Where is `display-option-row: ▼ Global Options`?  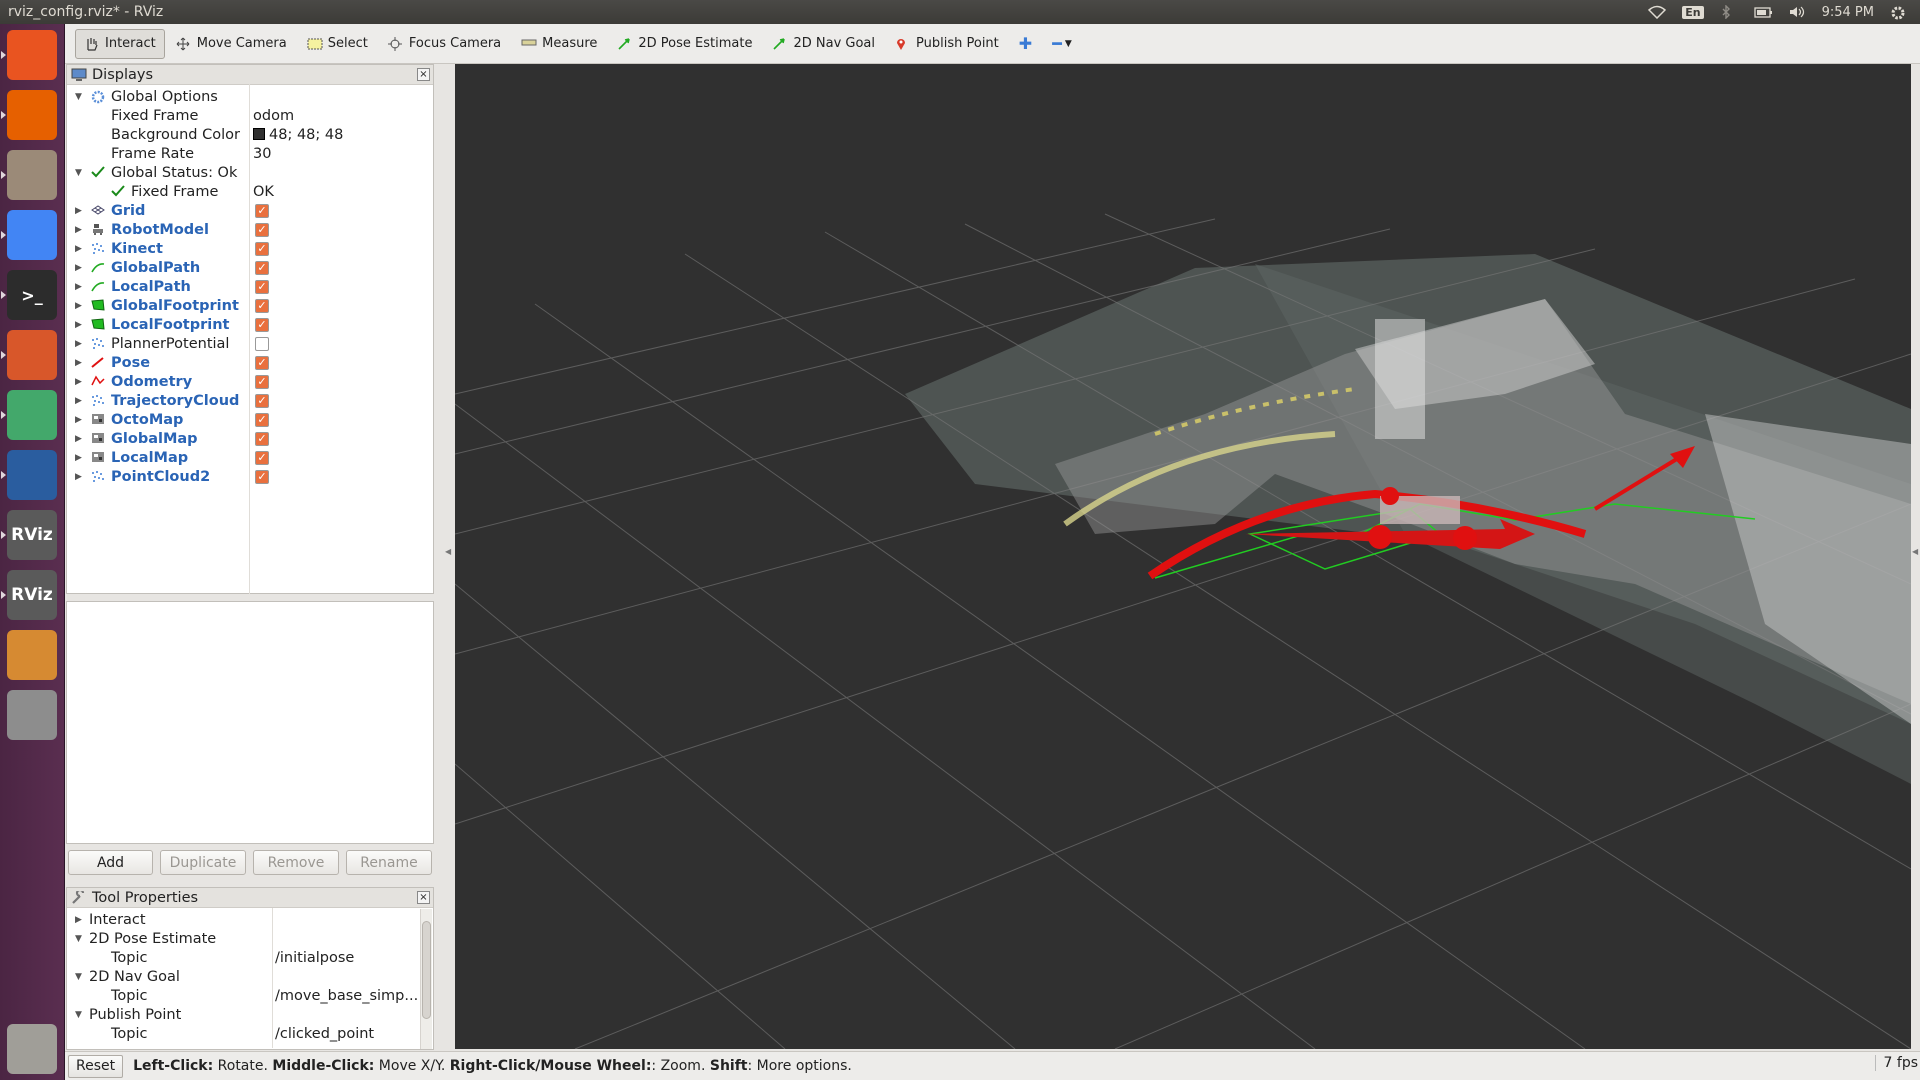 display-option-row: ▼ Global Options is located at coordinates (250, 96).